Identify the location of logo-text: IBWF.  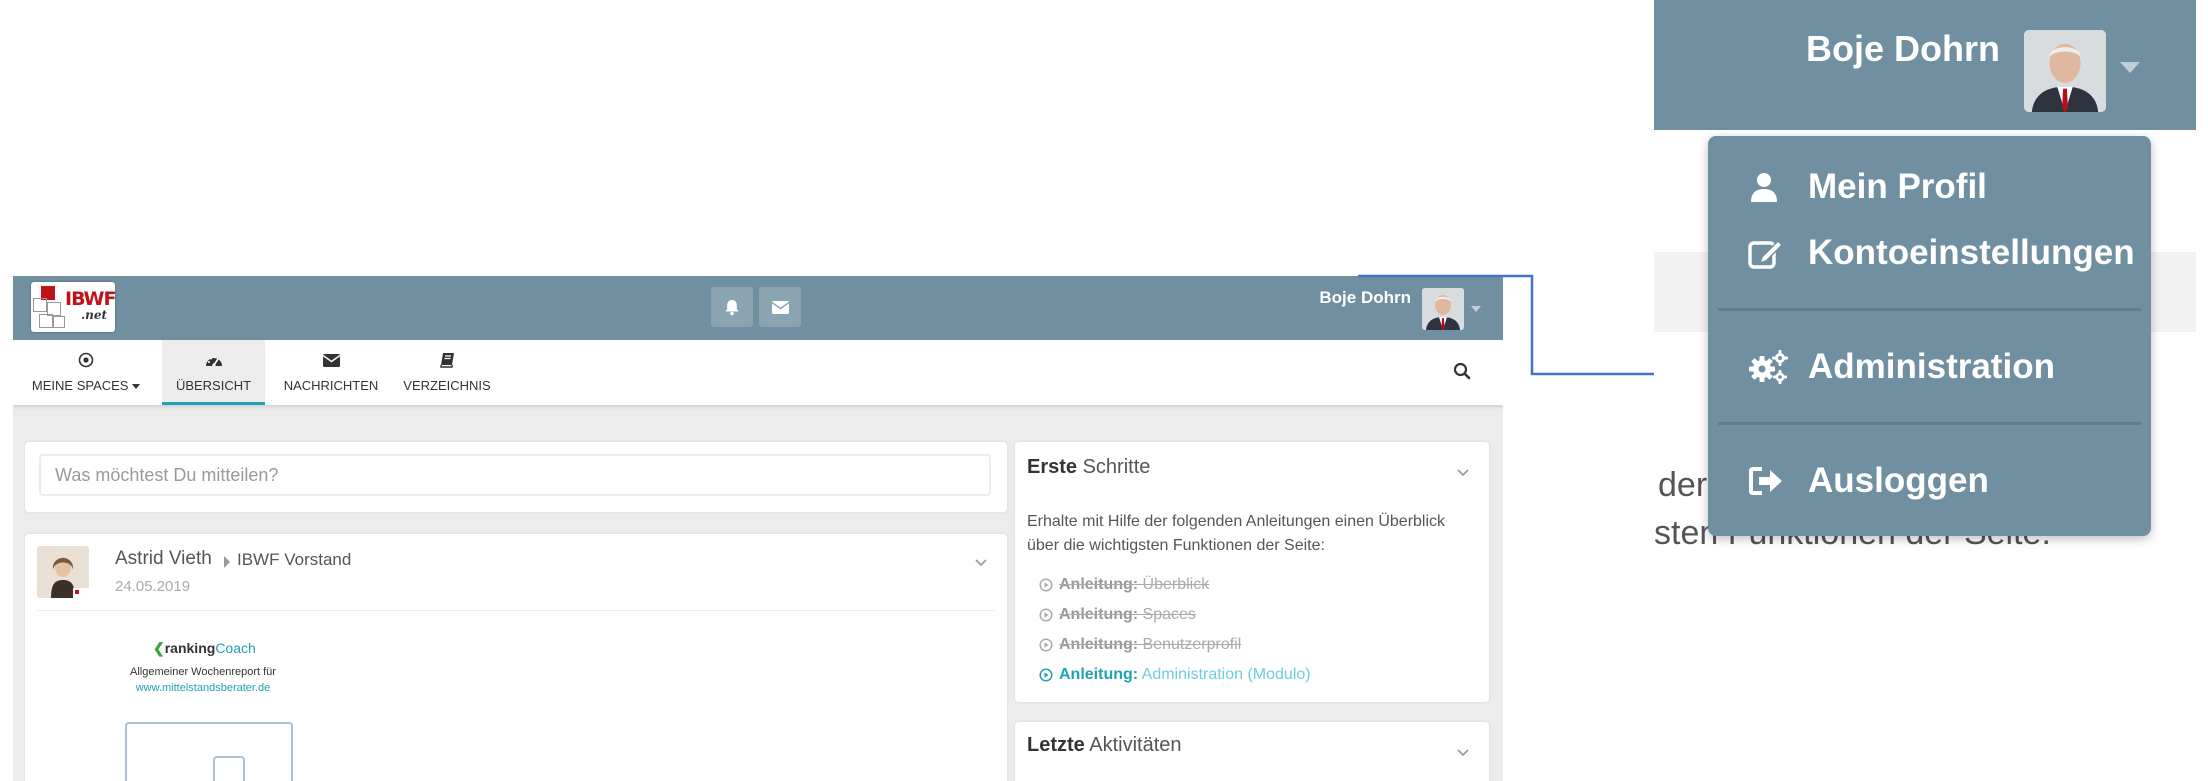
(90, 299).